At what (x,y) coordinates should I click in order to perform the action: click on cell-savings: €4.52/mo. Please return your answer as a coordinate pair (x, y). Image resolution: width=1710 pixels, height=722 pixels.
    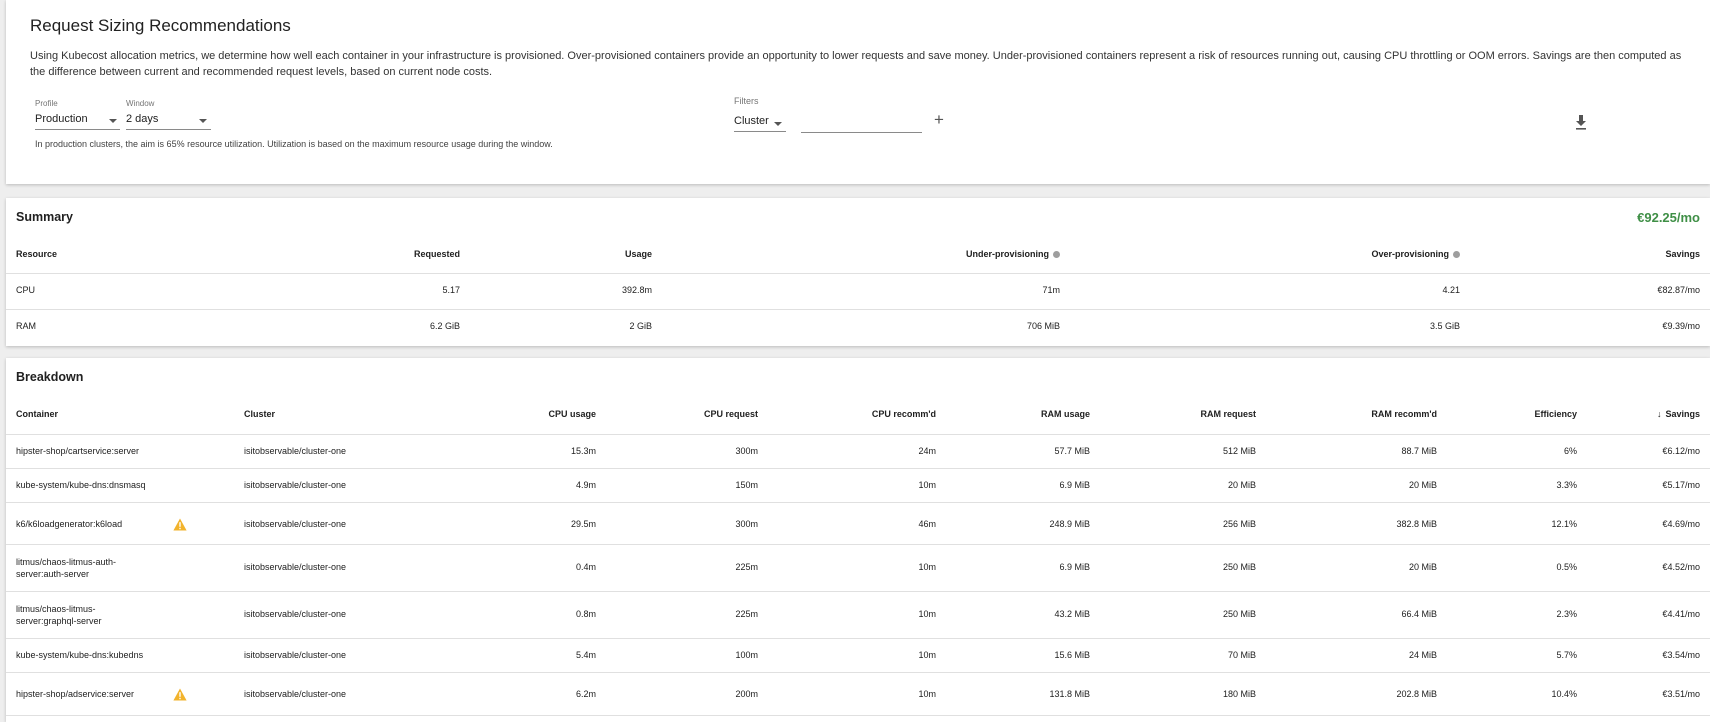
    Looking at the image, I should click on (1681, 567).